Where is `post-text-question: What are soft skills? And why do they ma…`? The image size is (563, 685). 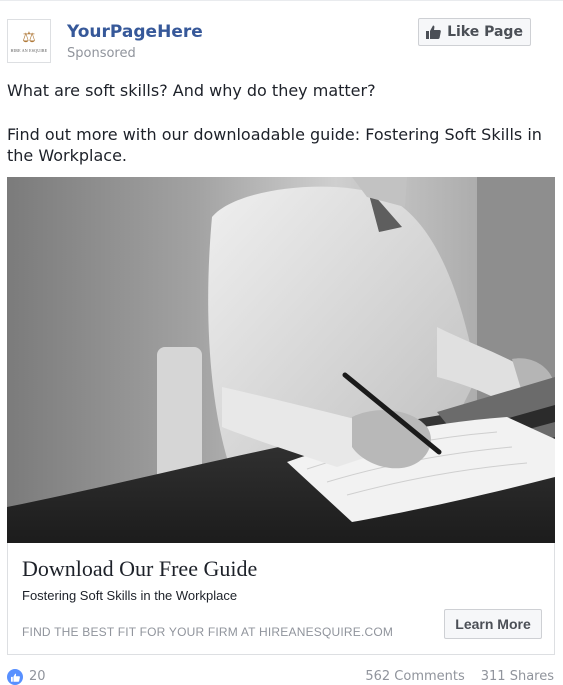
post-text-question: What are soft skills? And why do they ma… is located at coordinates (191, 90).